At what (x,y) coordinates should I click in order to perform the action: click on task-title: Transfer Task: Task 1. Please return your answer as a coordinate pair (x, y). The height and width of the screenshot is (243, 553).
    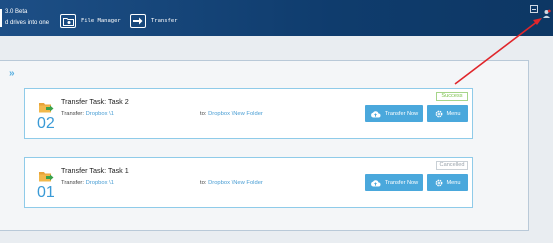
    Looking at the image, I should click on (95, 170).